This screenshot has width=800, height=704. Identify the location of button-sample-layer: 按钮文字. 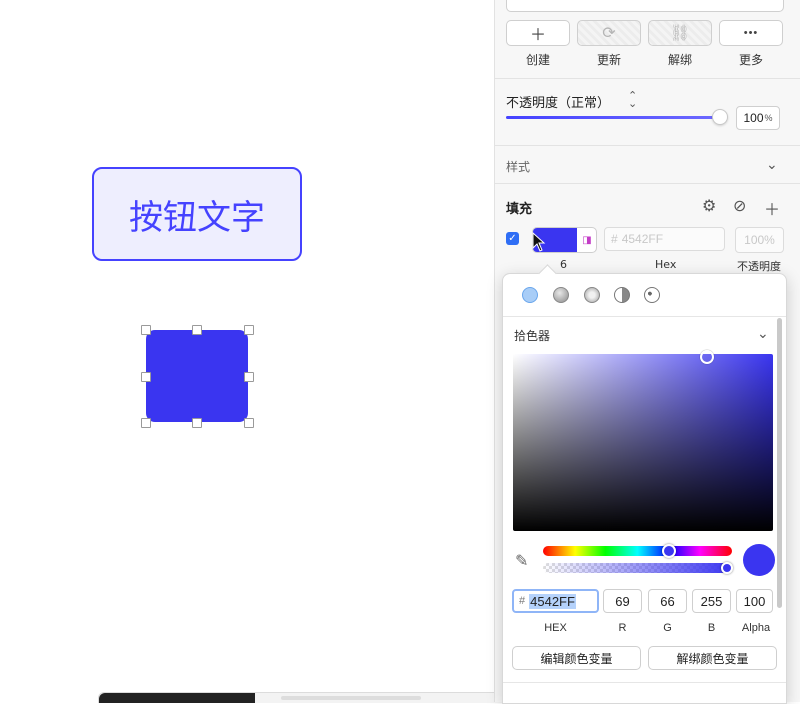
(197, 214).